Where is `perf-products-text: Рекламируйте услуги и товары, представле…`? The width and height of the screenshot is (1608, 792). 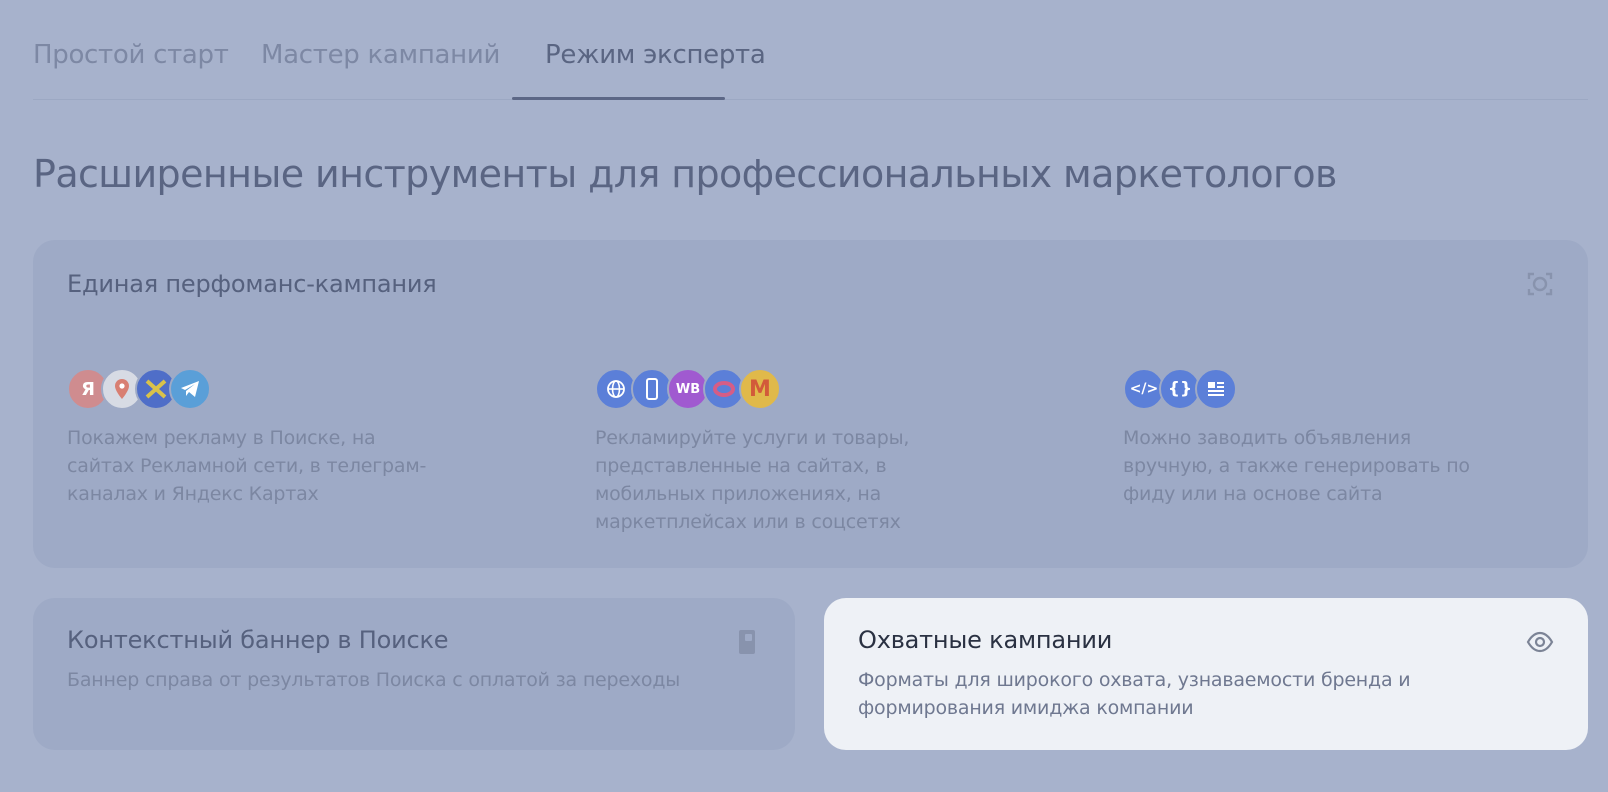 perf-products-text: Рекламируйте услуги и товары, представле… is located at coordinates (752, 480).